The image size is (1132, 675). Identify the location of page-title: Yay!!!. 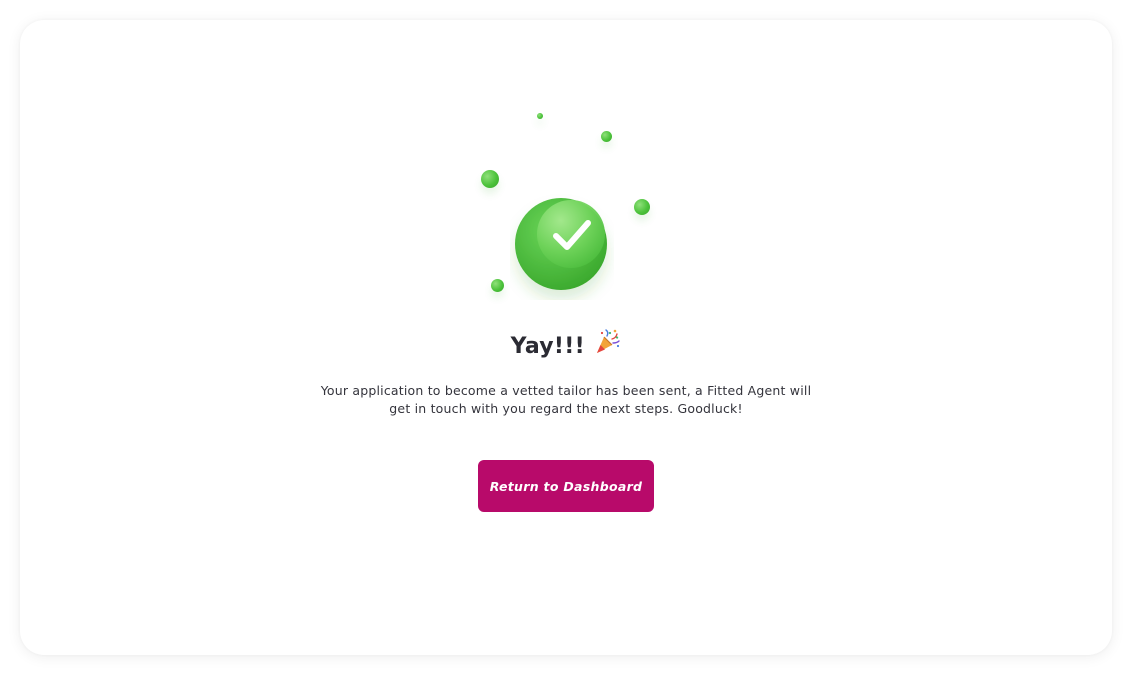
(547, 346).